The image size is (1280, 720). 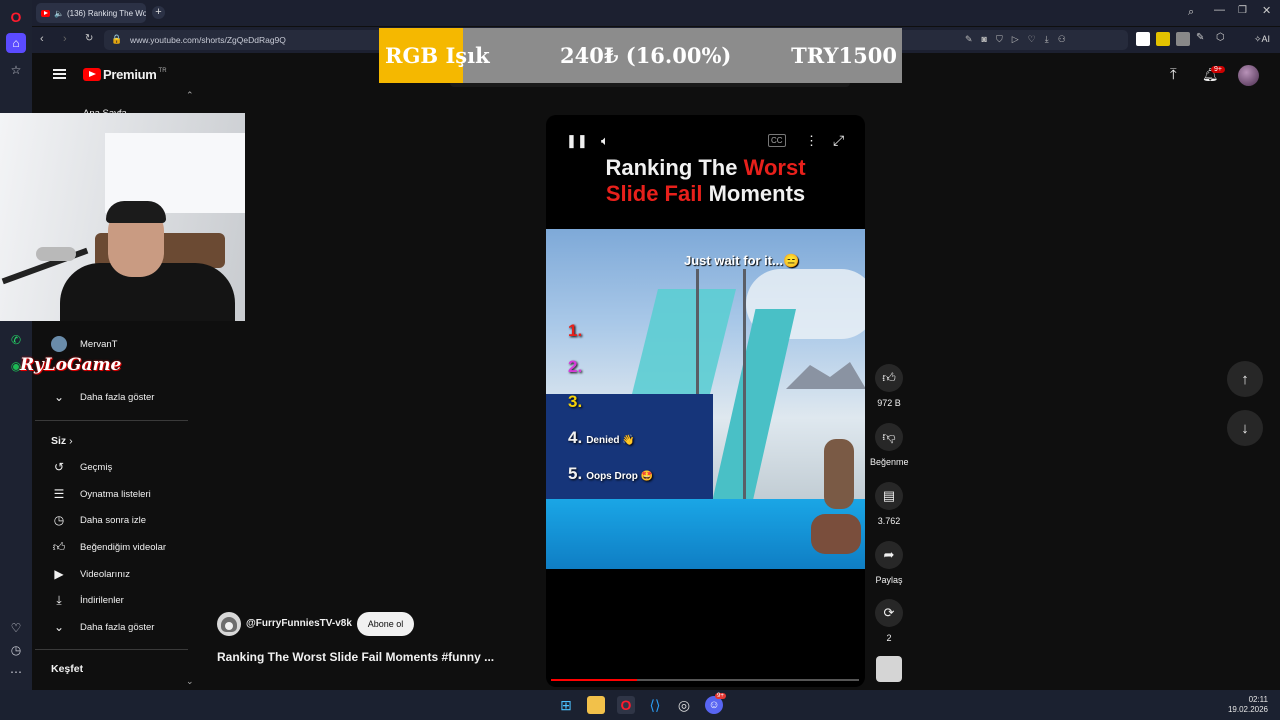 I want to click on thumb-down-icon: 👎︎, so click(x=889, y=437).